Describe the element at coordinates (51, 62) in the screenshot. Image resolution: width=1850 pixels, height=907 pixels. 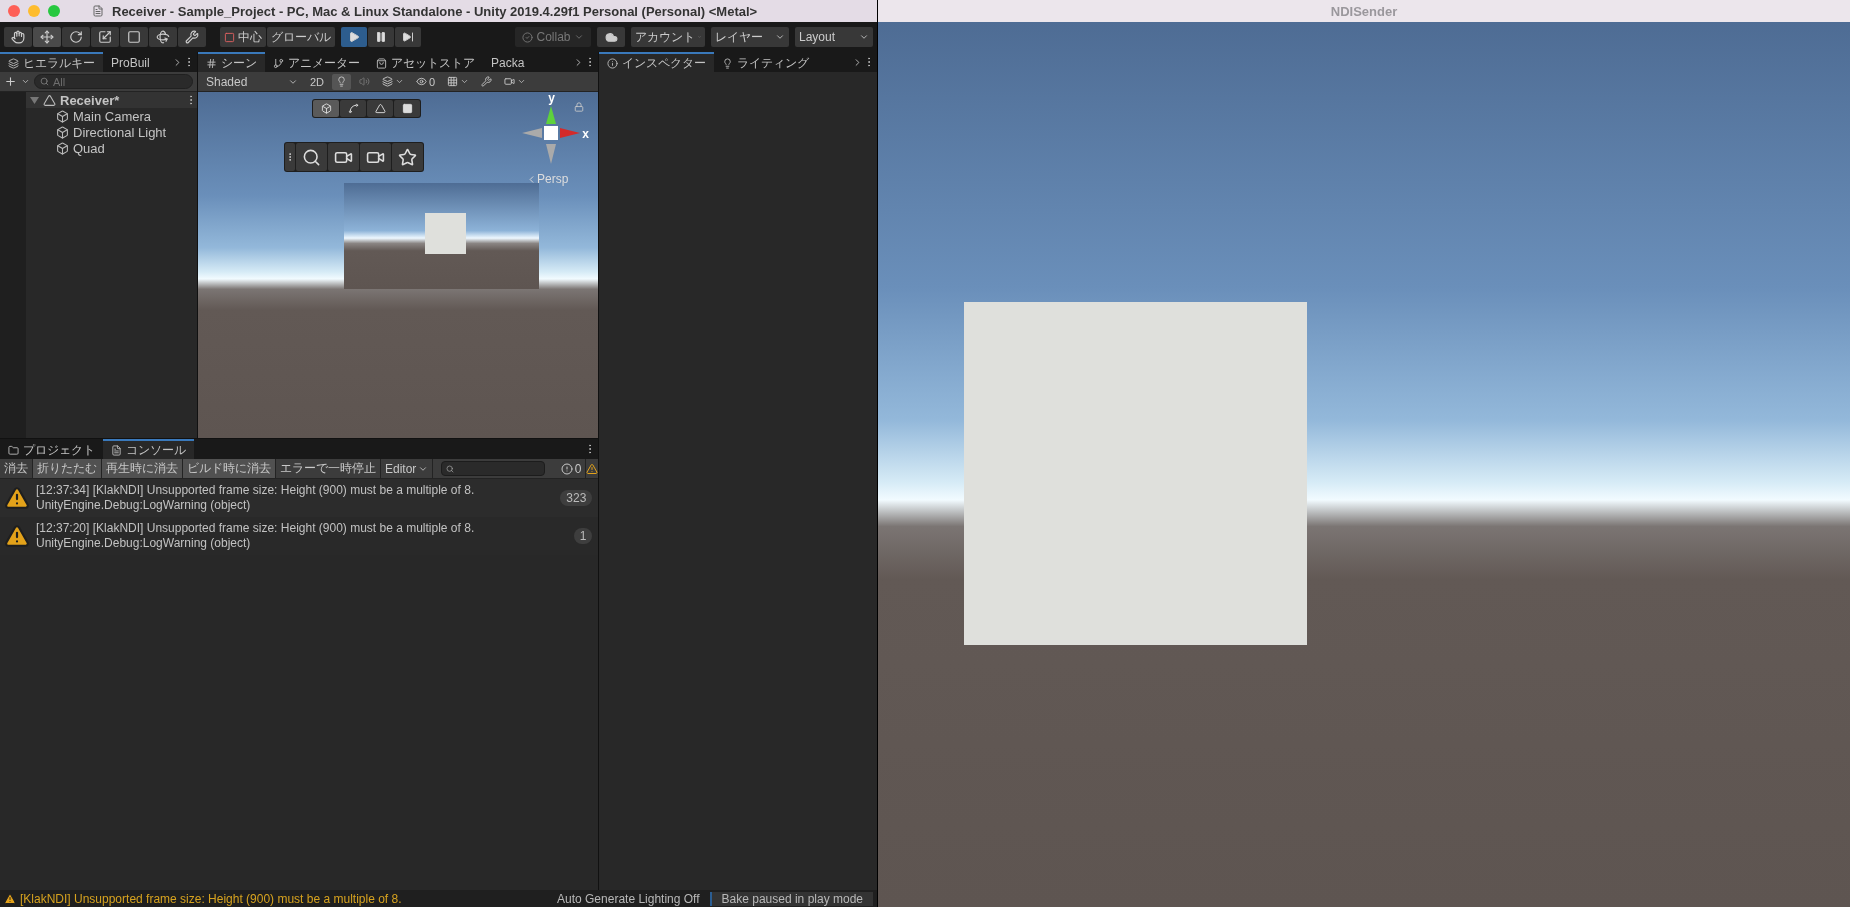
I see `panel-tab: ヒエラルキー` at that location.